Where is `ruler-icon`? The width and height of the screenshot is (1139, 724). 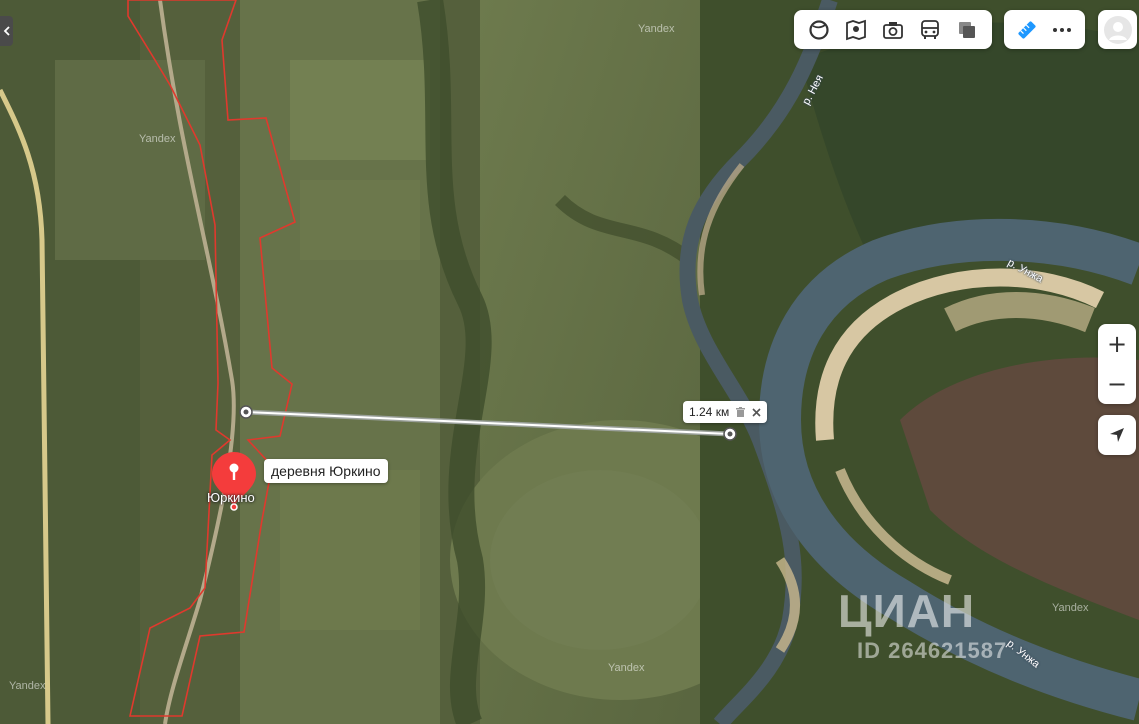 ruler-icon is located at coordinates (1027, 29).